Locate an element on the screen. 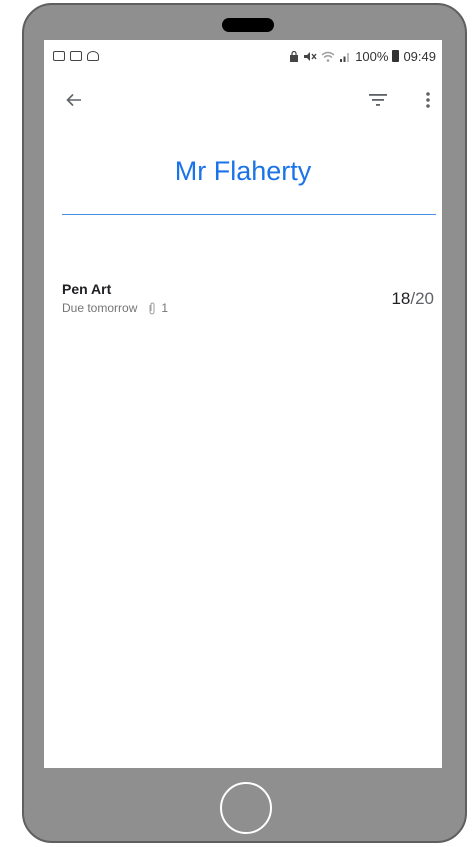 Image resolution: width=472 pixels, height=847 pixels. more-vert-icon is located at coordinates (428, 100).